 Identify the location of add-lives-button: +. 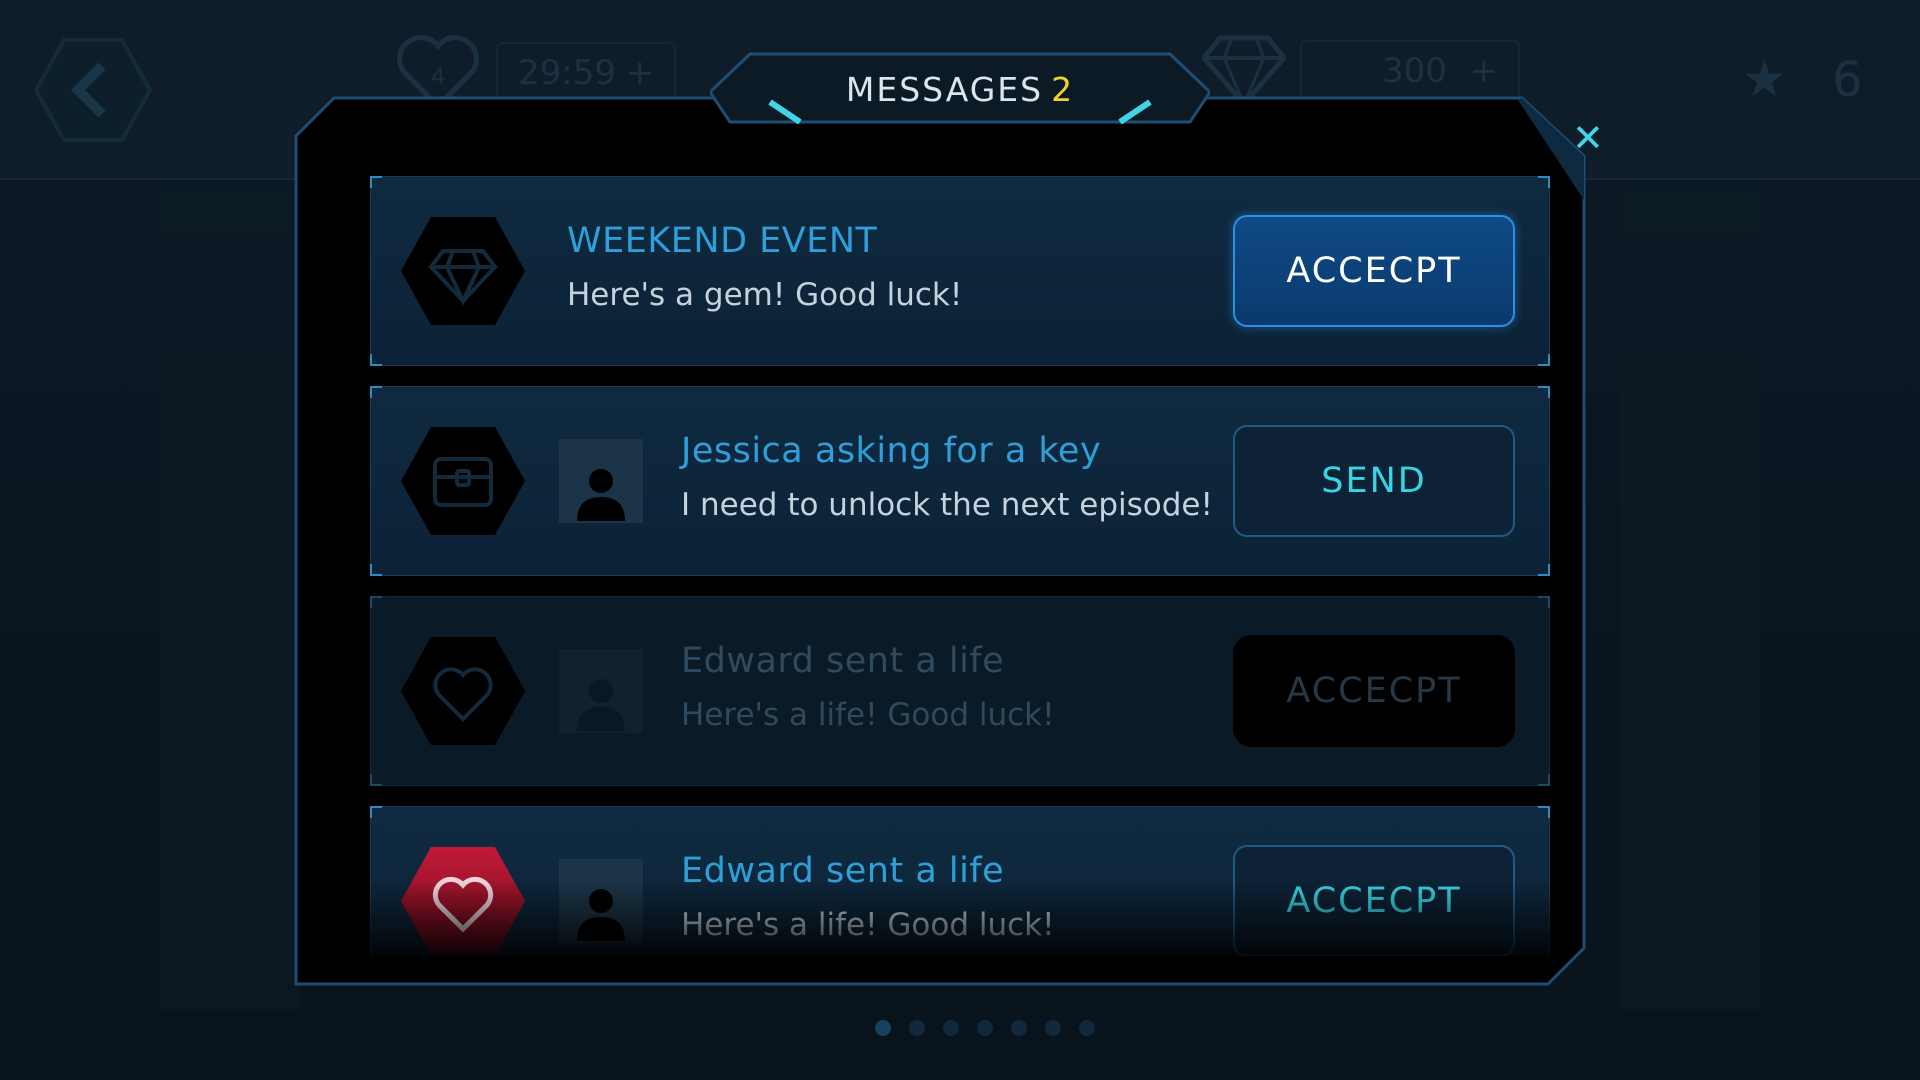
(640, 73).